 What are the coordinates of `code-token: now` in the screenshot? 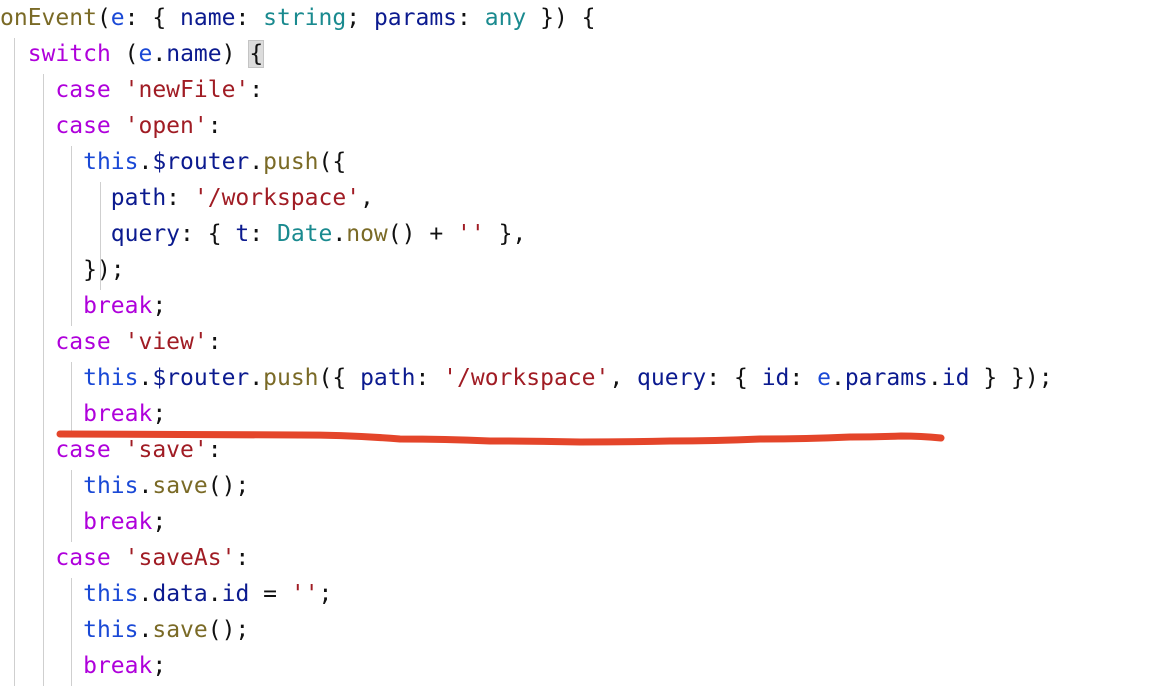 It's located at (367, 234).